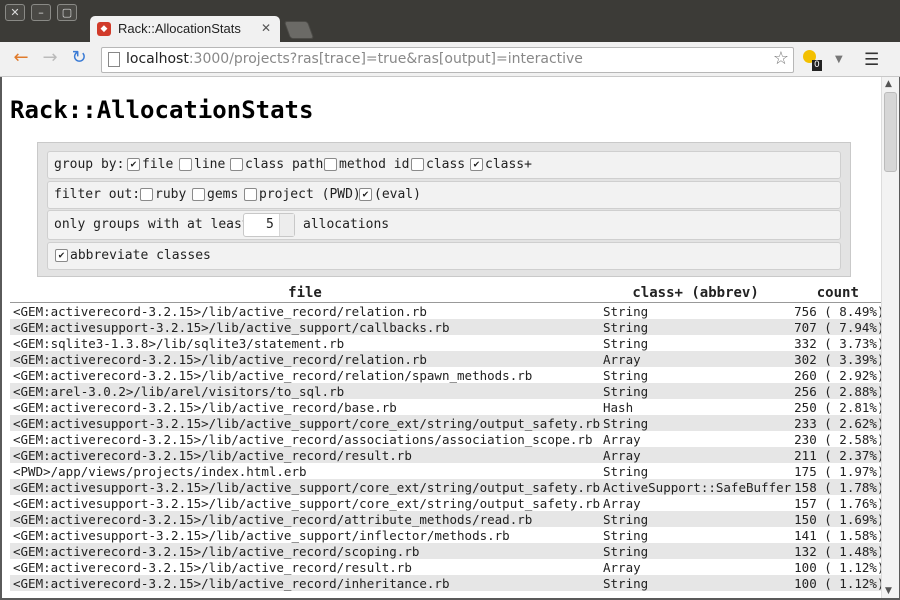 This screenshot has width=900, height=600. Describe the element at coordinates (41, 12) in the screenshot. I see `window-minimize-button: –` at that location.